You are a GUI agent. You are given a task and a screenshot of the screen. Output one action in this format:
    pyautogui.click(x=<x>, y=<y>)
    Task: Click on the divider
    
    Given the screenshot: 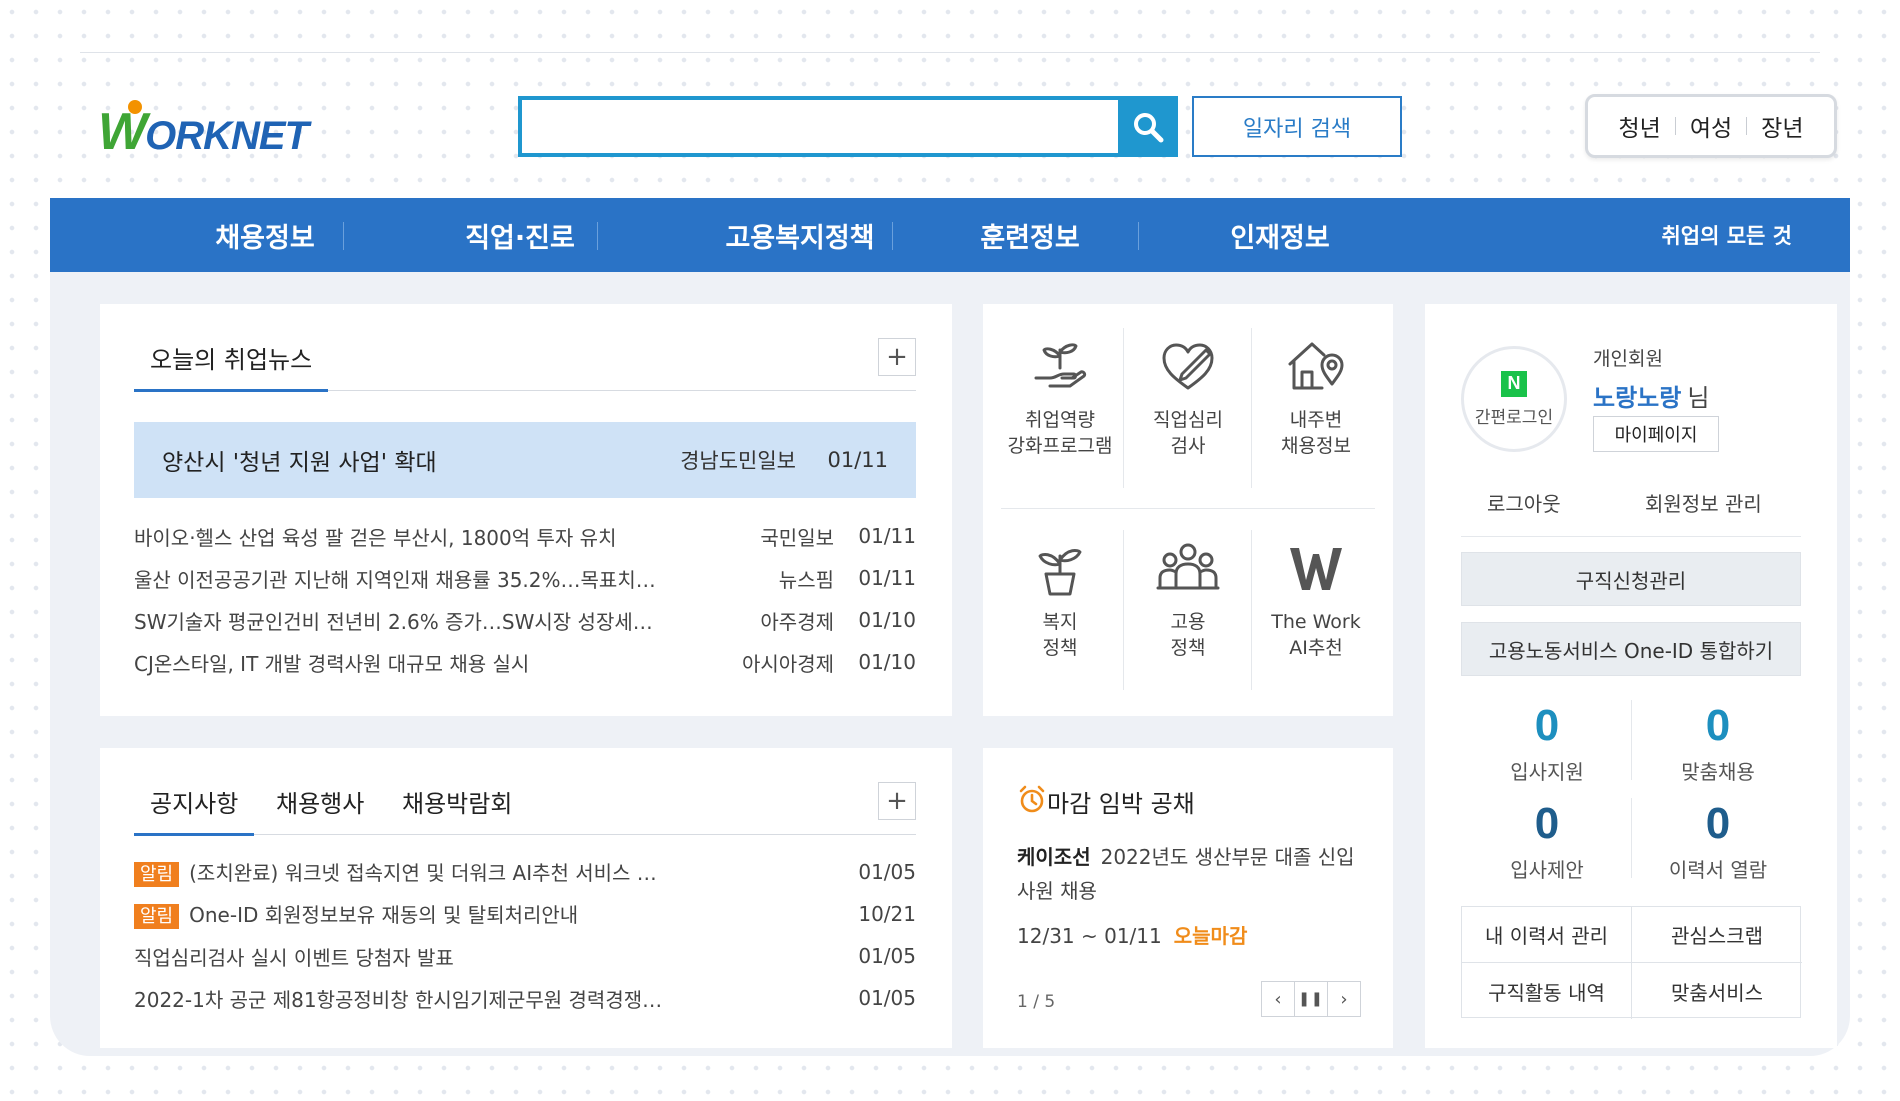 What is the action you would take?
    pyautogui.click(x=1631, y=536)
    